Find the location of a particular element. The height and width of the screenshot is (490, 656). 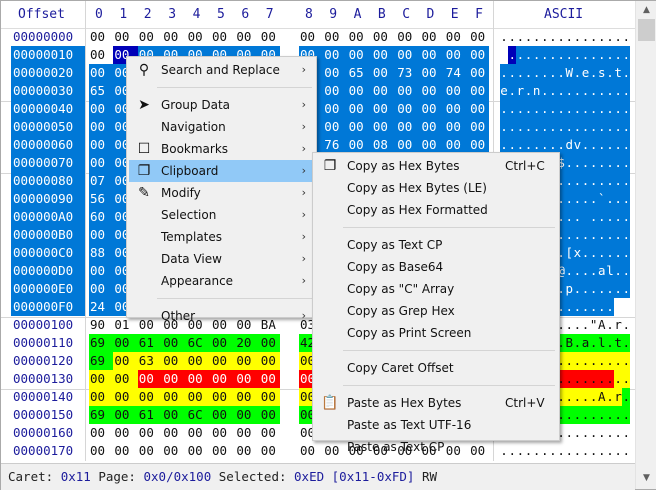

hex-byte: 63 is located at coordinates (150, 361).